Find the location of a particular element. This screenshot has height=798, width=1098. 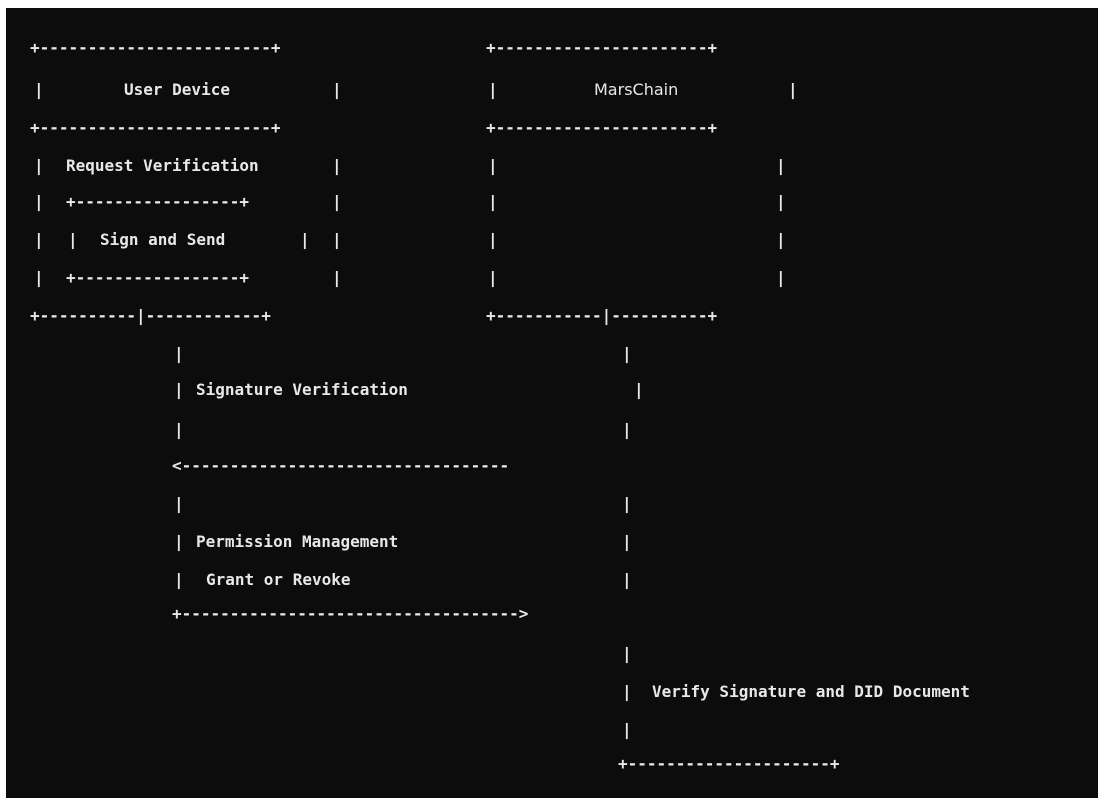

user-device-title: User Device is located at coordinates (177, 89).